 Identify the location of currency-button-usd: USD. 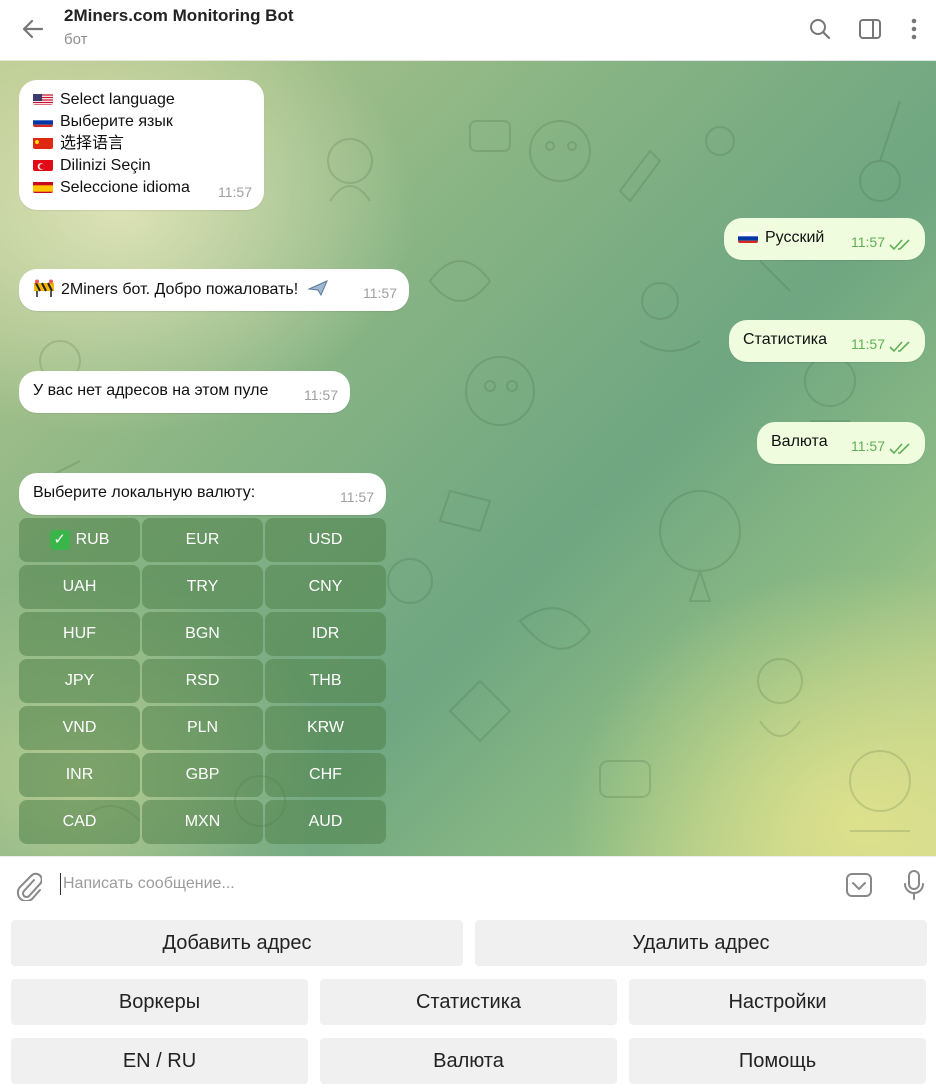
(325, 540).